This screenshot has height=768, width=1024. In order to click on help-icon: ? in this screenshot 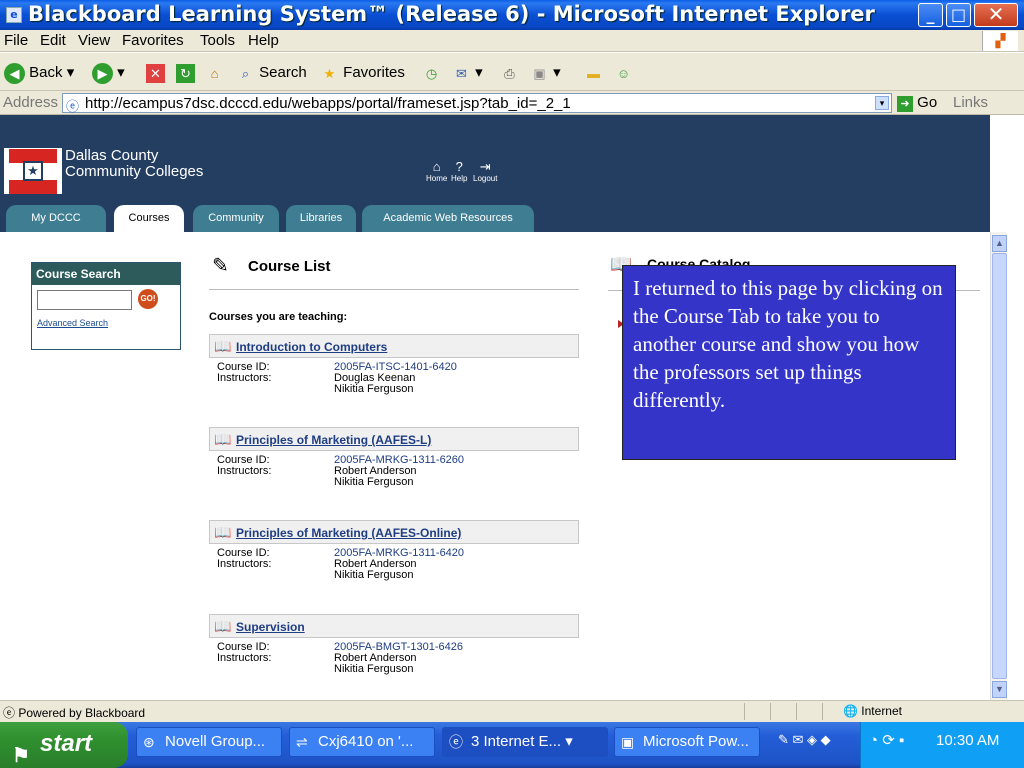, I will do `click(459, 166)`.